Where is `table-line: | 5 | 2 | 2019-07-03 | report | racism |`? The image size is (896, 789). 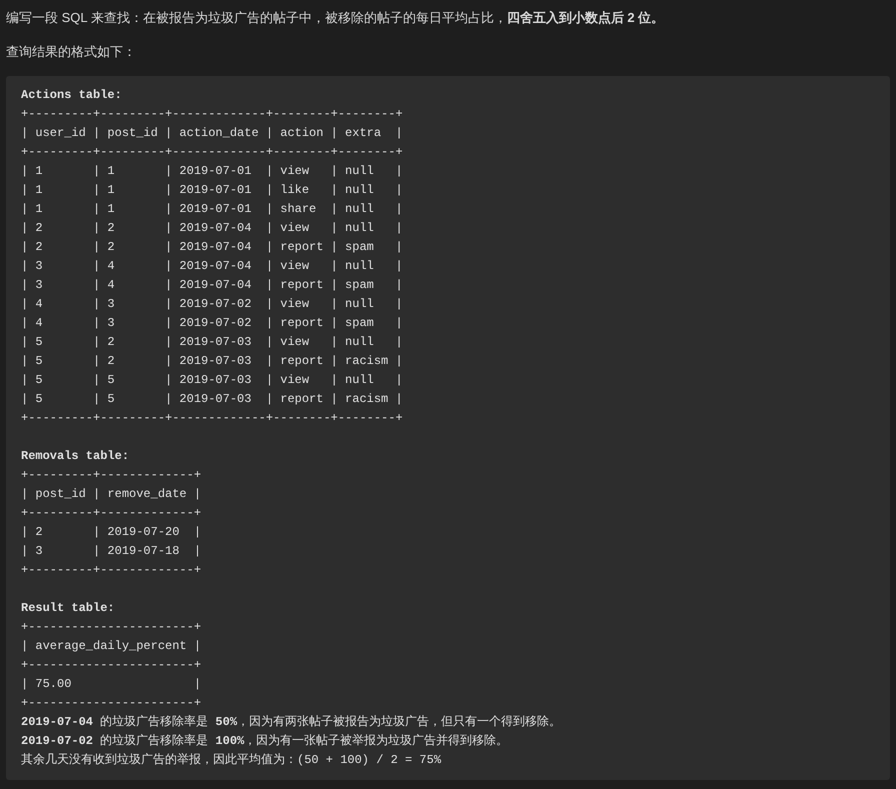
table-line: | 5 | 2 | 2019-07-03 | report | racism | is located at coordinates (212, 361).